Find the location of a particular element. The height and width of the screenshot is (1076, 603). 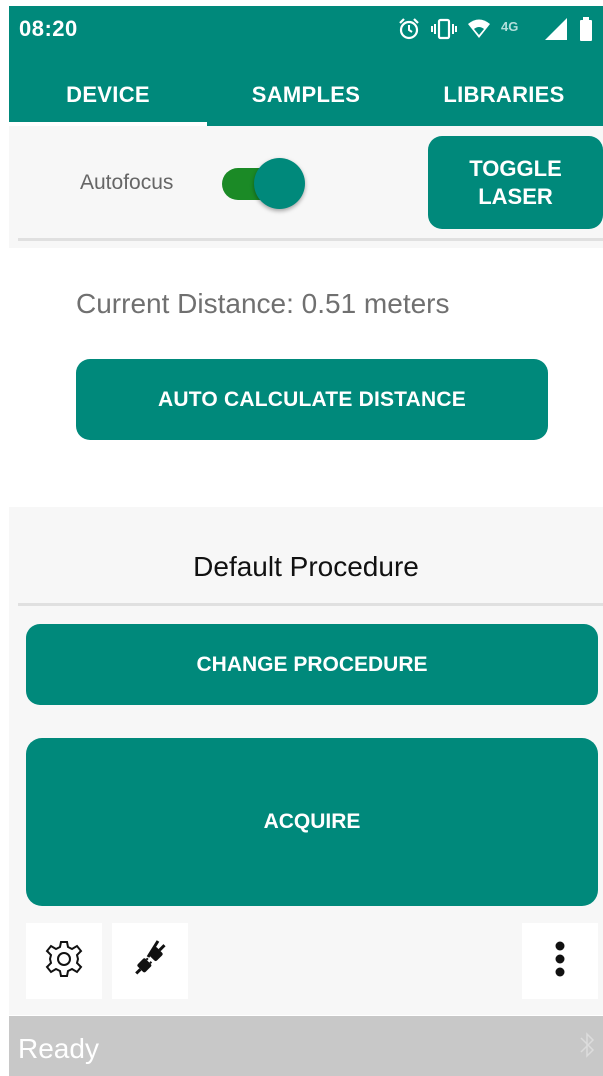

status-icons: 4G is located at coordinates (495, 29).